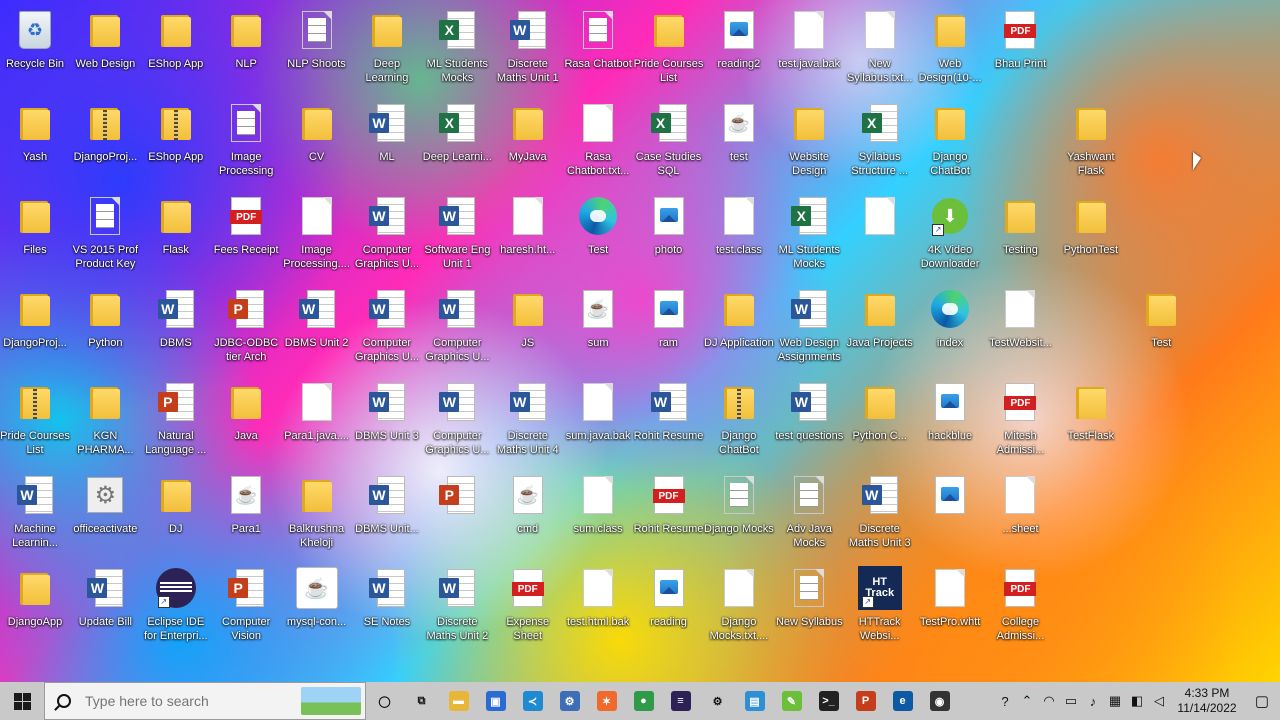 This screenshot has width=1280, height=720. Describe the element at coordinates (532, 701) in the screenshot. I see `taskbar-vscode-button: ≺` at that location.